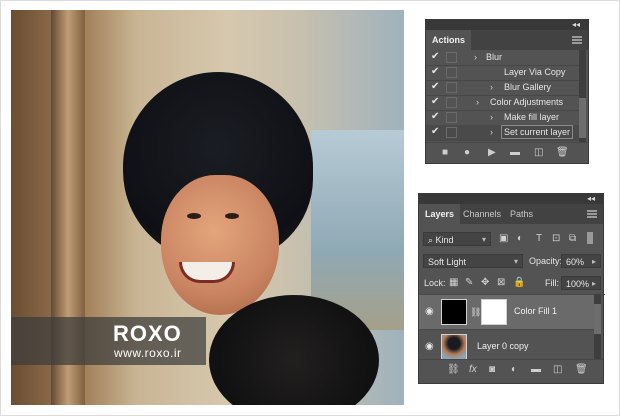 This screenshot has height=416, width=620. Describe the element at coordinates (432, 240) in the screenshot. I see `search-icon: ⌕` at that location.